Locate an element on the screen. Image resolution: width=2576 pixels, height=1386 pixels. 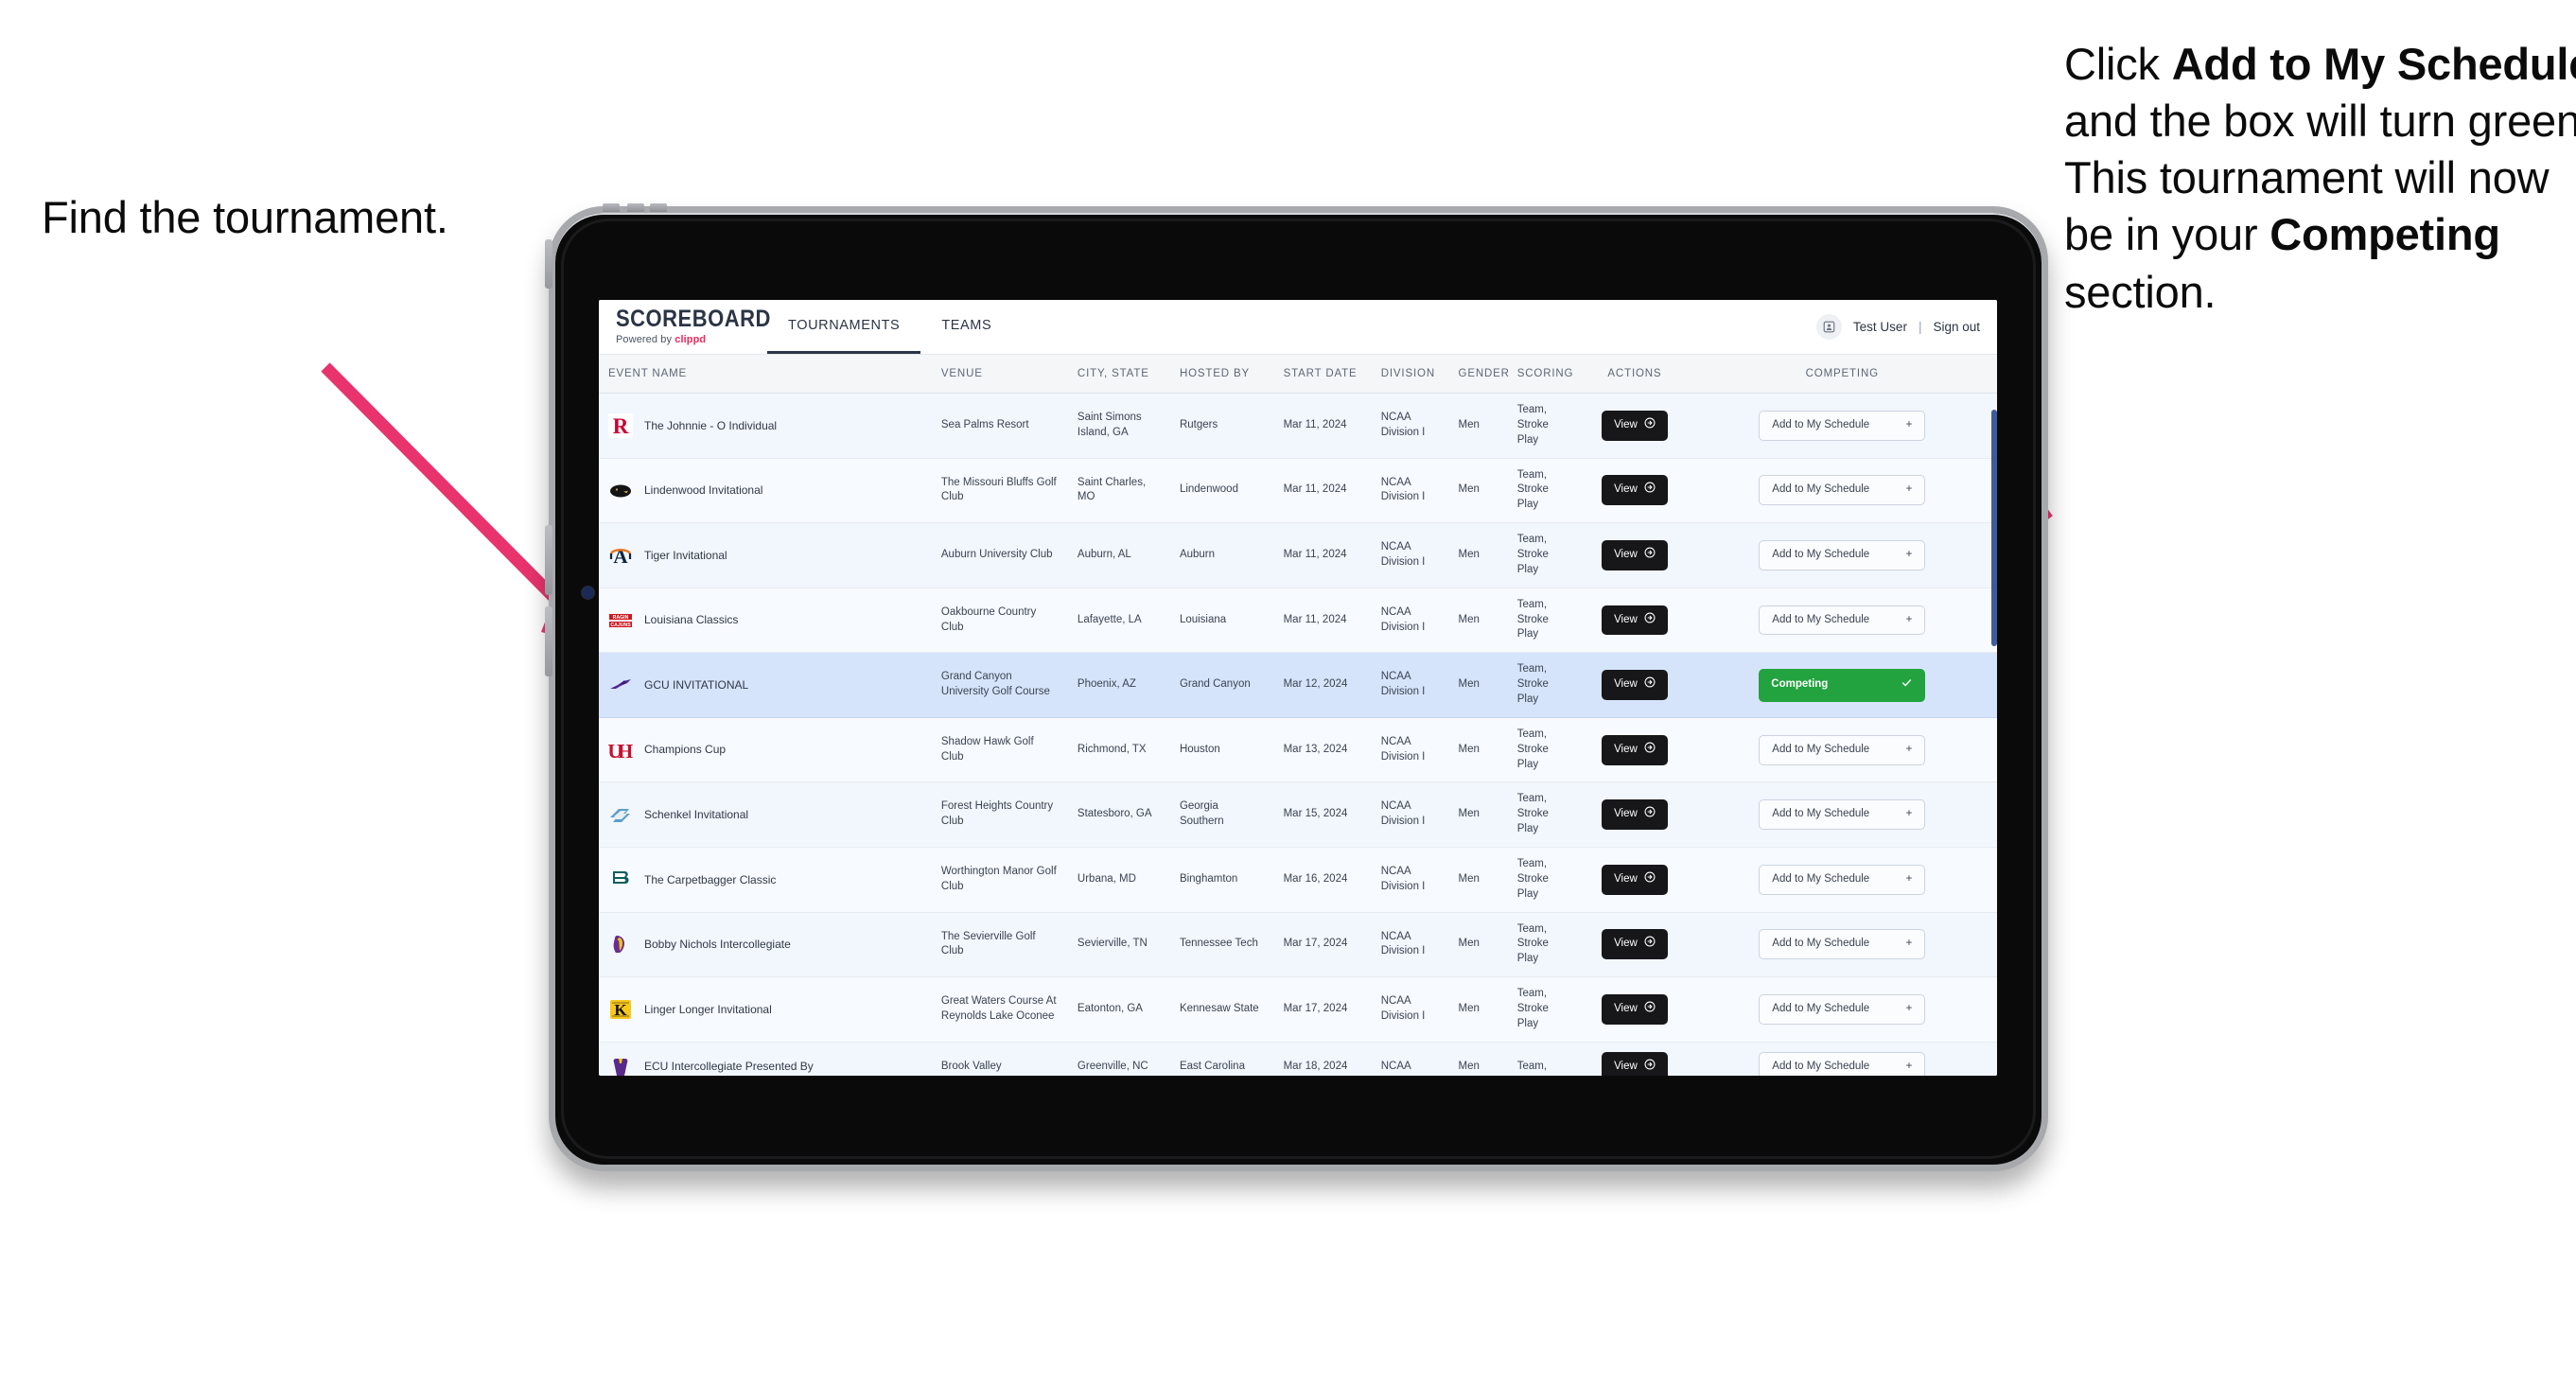
volume-down-button is located at coordinates (549, 641).